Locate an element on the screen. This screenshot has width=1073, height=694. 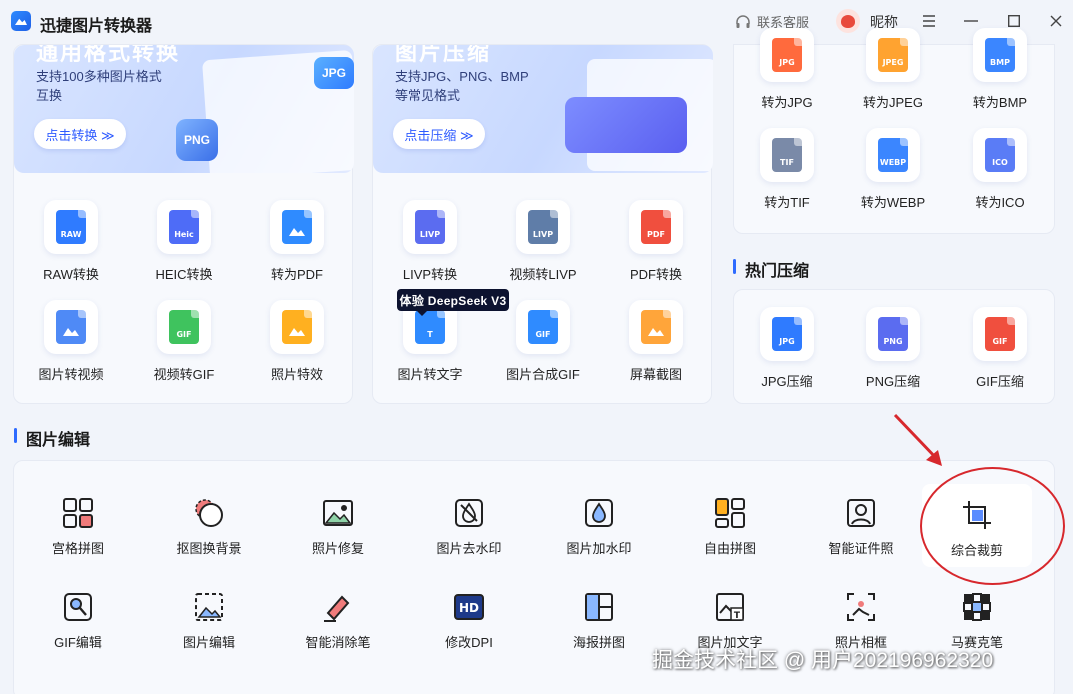
pdf-convert-icon is located at coordinates (297, 227).